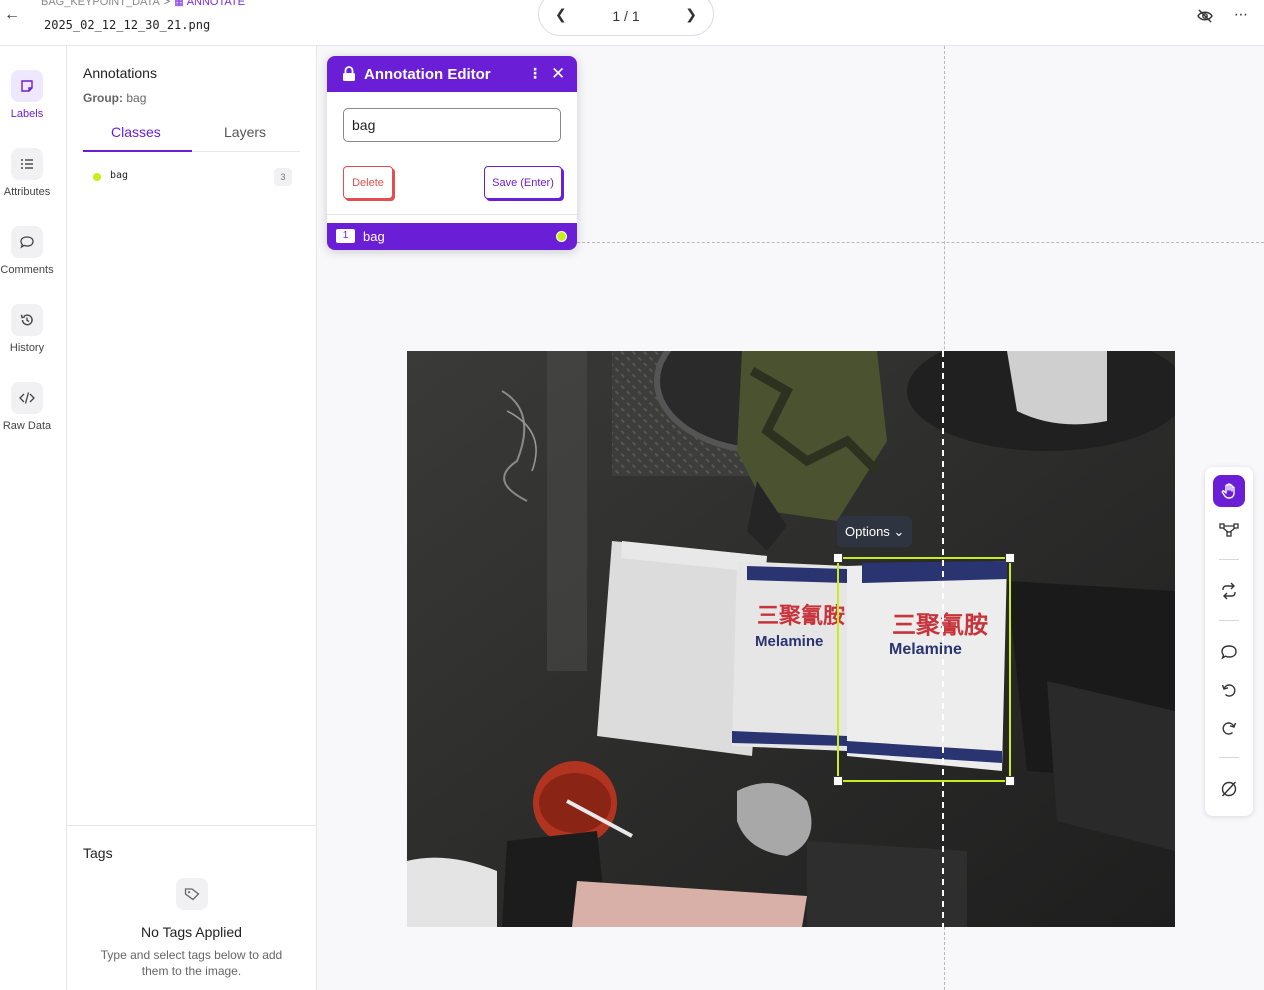 Image resolution: width=1264 pixels, height=990 pixels. What do you see at coordinates (452, 125) in the screenshot?
I see `class-name-input` at bounding box center [452, 125].